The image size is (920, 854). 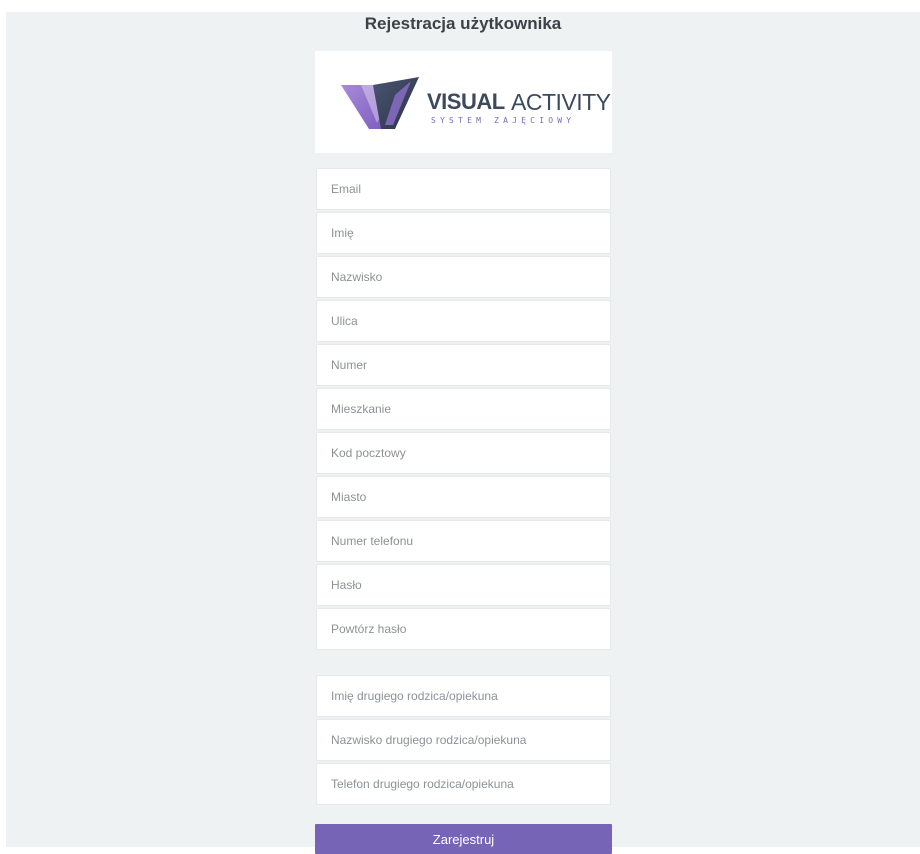 What do you see at coordinates (503, 120) in the screenshot?
I see `logo-tagline: SYSTEM ZAJĘCIOWY` at bounding box center [503, 120].